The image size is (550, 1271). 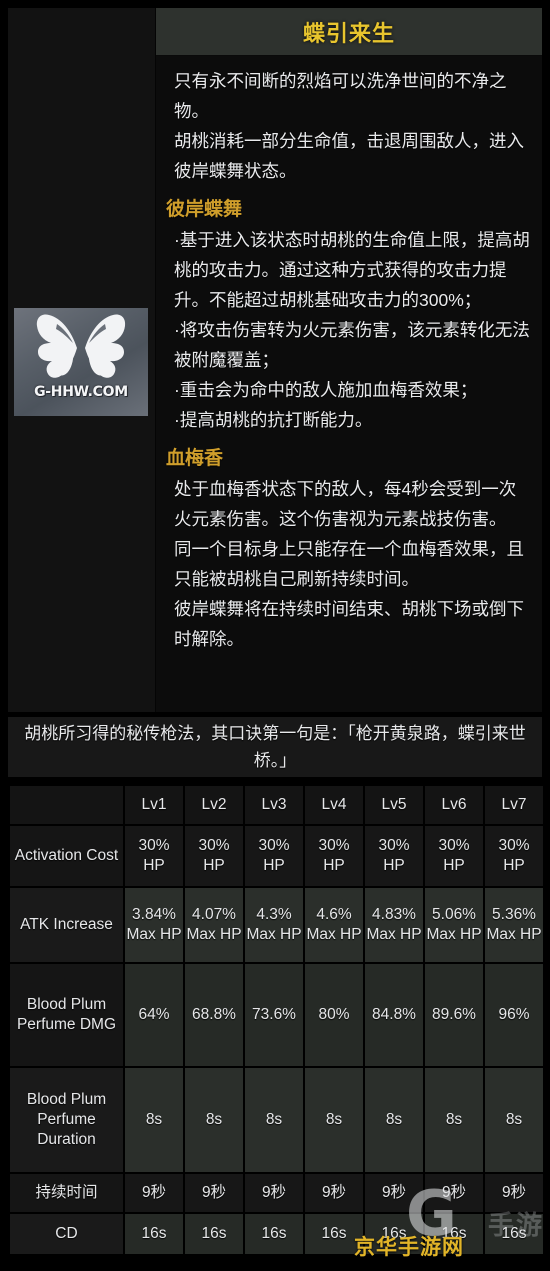 What do you see at coordinates (394, 1015) in the screenshot?
I see `table-cell: 84.8%` at bounding box center [394, 1015].